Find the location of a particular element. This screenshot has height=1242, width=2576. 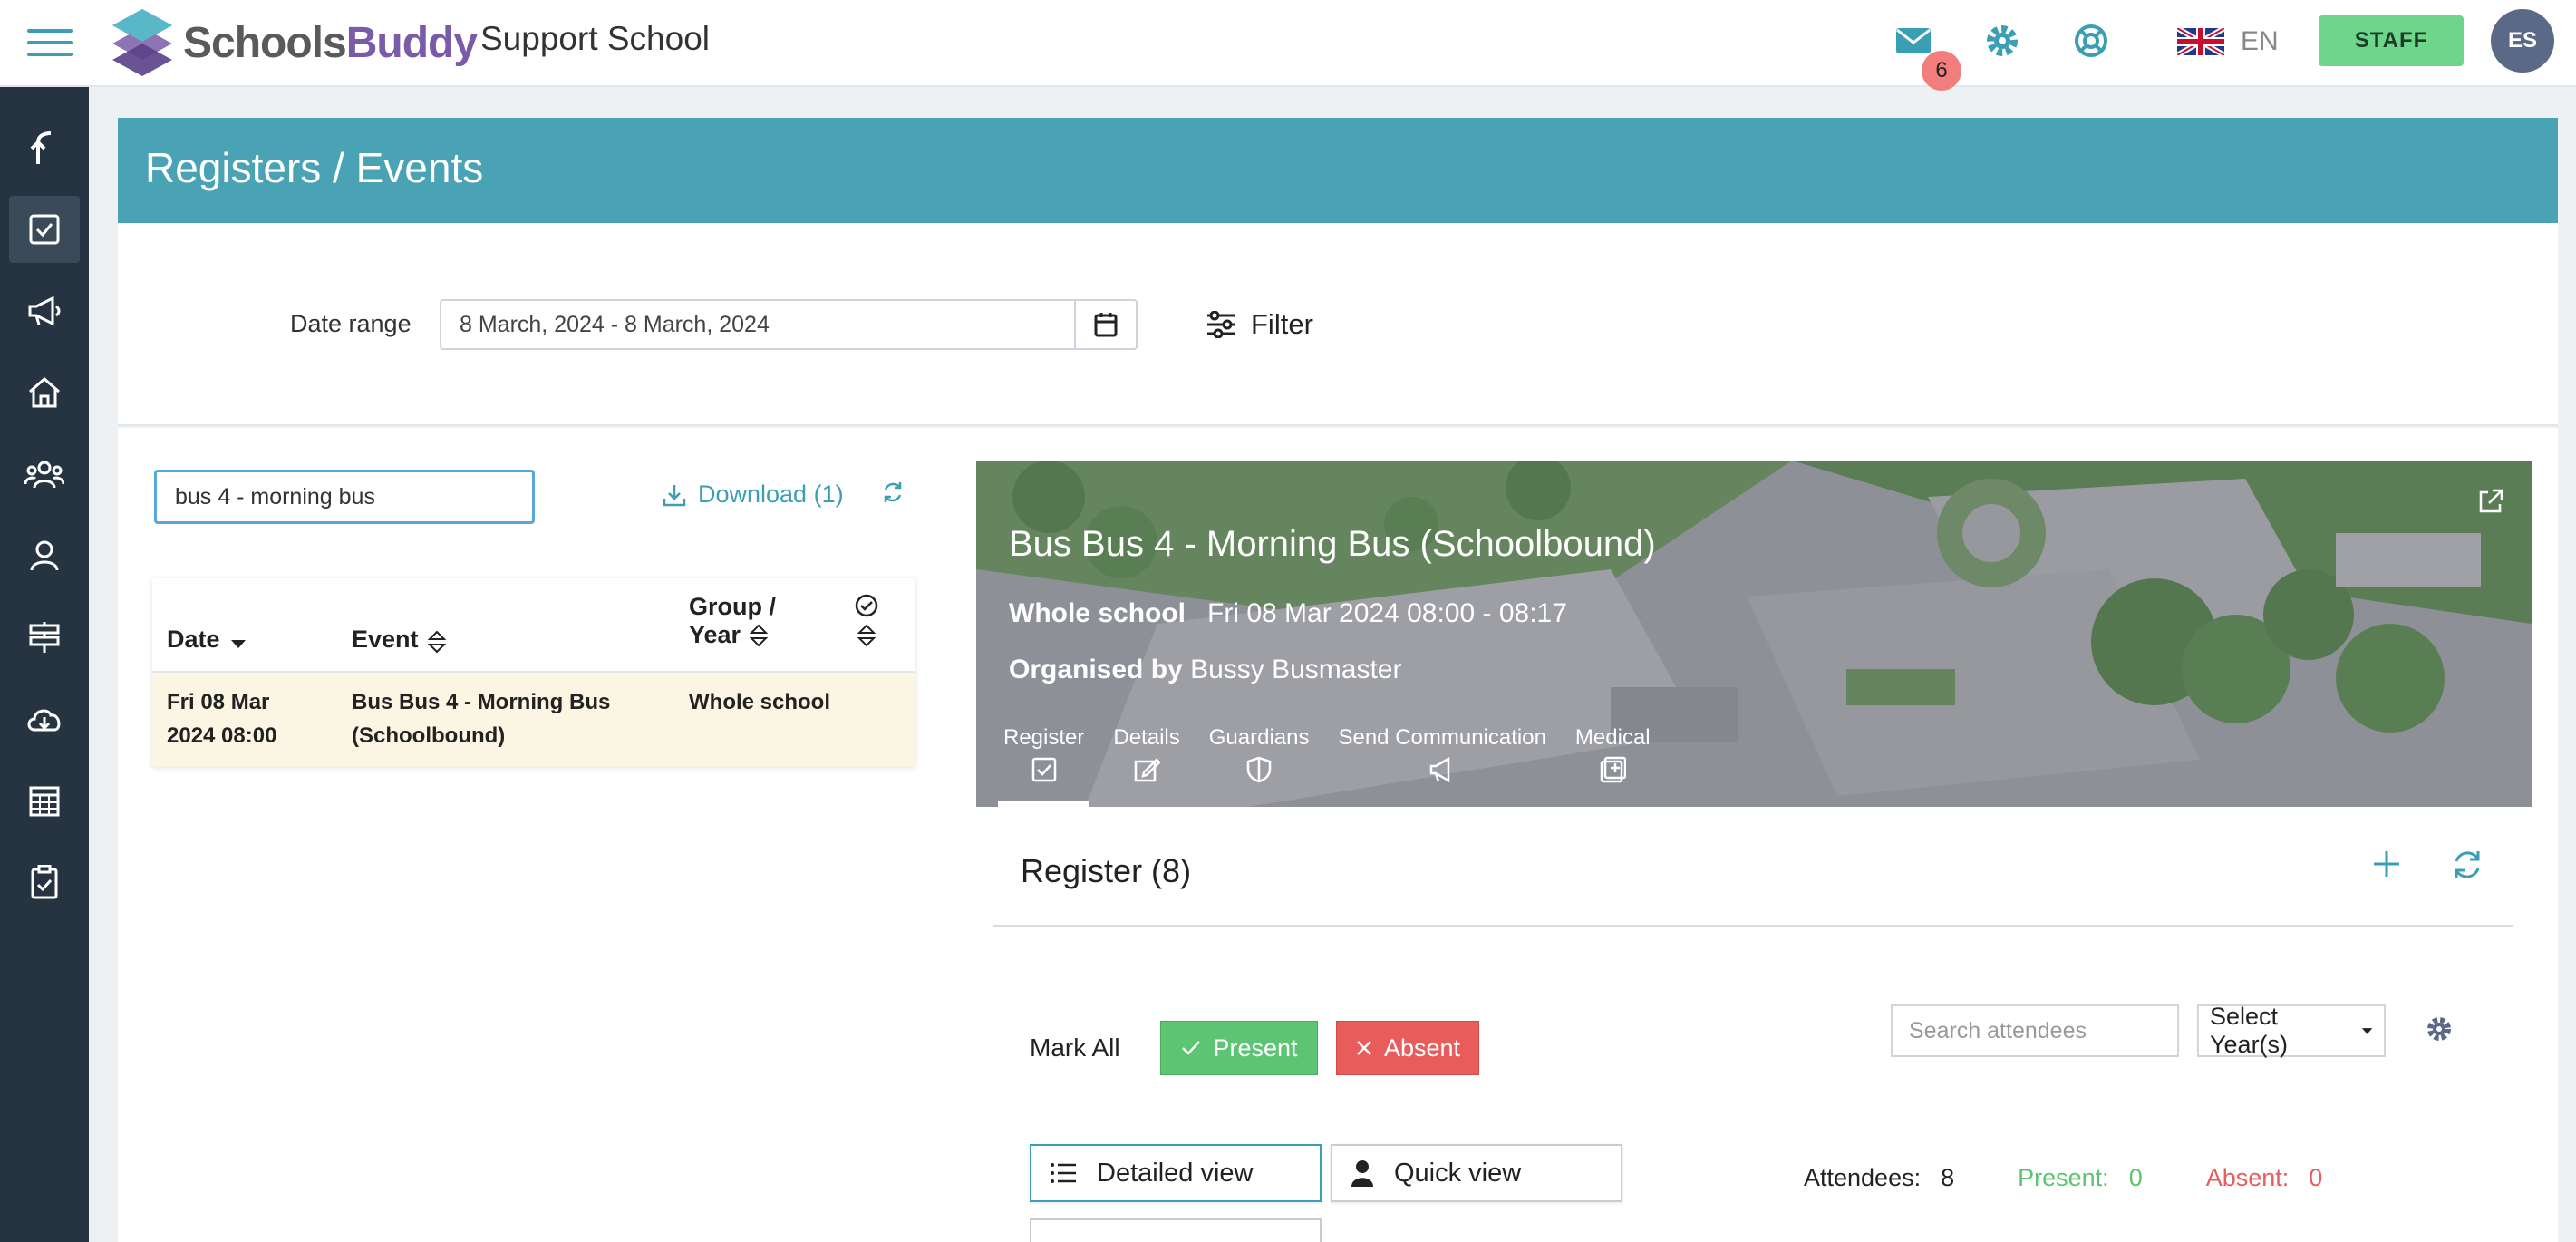

sidebar-item-profile is located at coordinates (44, 556).